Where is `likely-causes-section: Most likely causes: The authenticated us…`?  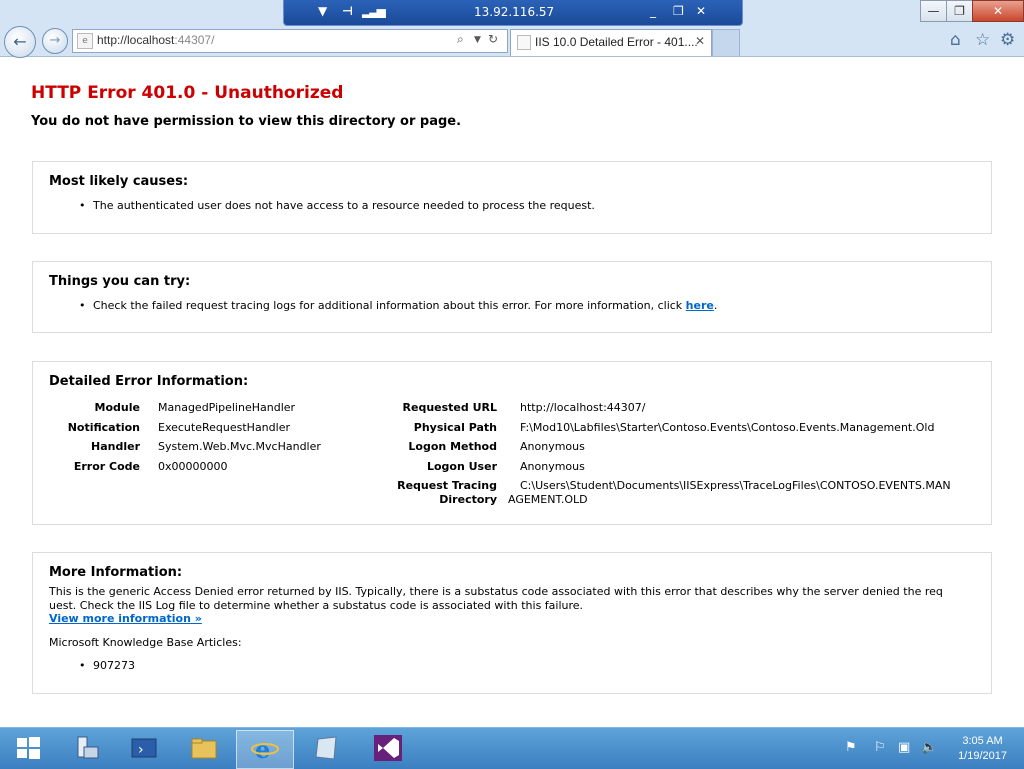 likely-causes-section: Most likely causes: The authenticated us… is located at coordinates (512, 197).